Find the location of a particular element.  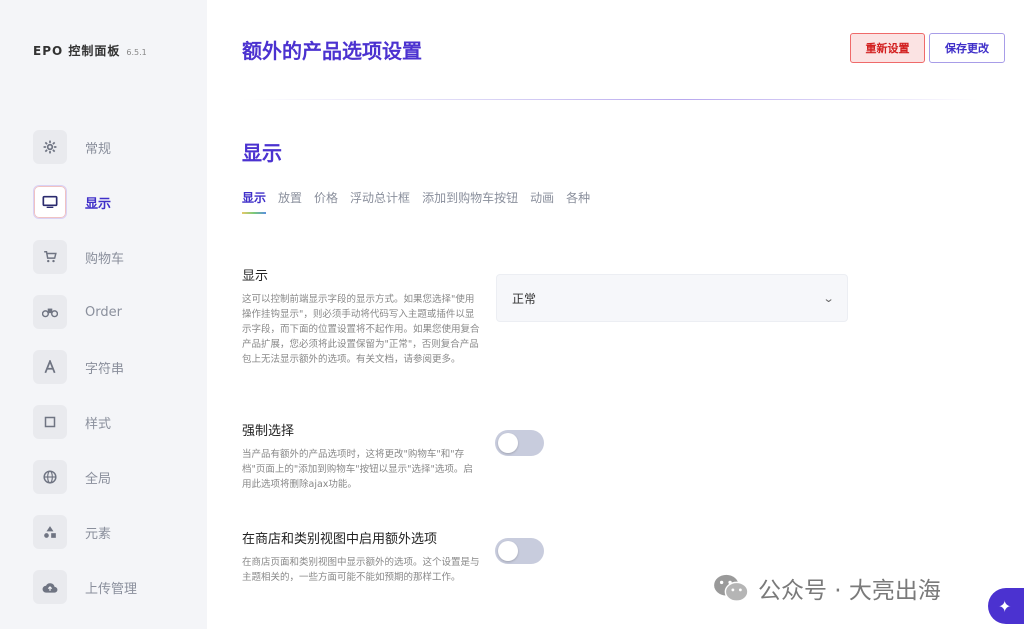

header-divider is located at coordinates (610, 99).